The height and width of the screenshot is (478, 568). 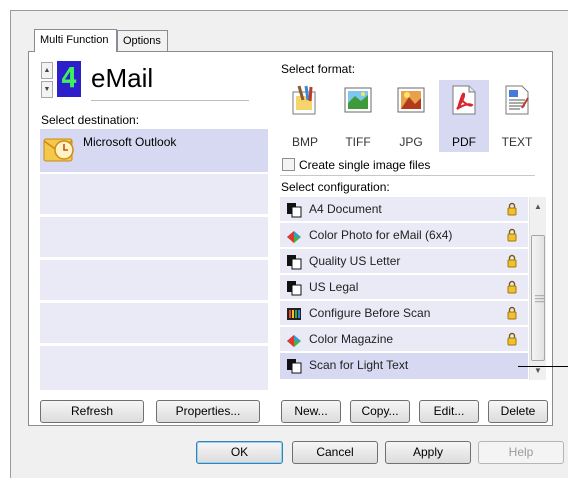 I want to click on format-option-tiff: TIFF, so click(x=358, y=116).